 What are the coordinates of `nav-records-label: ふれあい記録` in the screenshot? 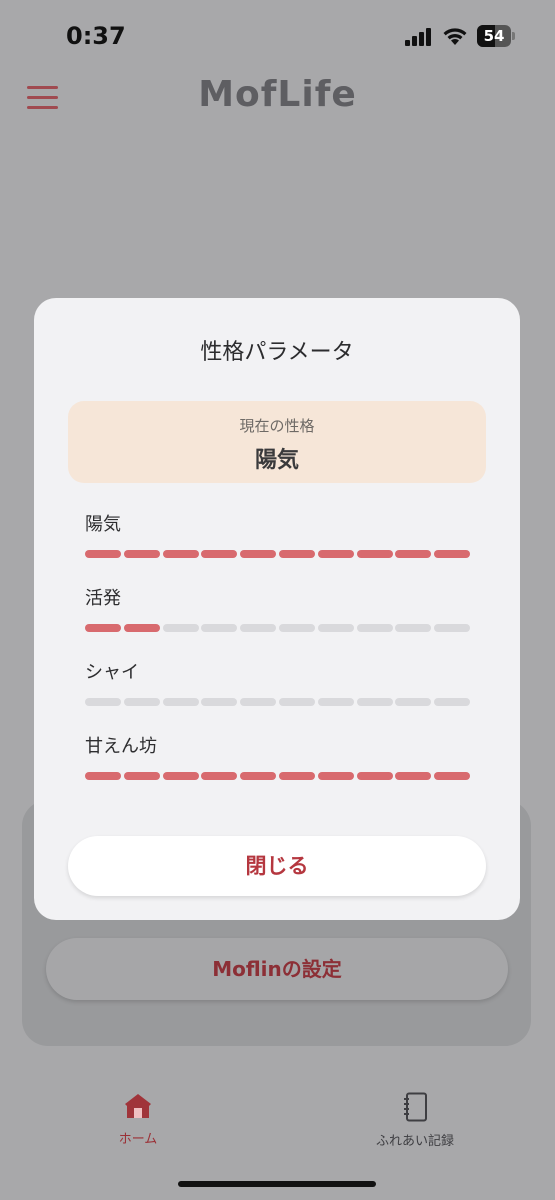 It's located at (414, 1141).